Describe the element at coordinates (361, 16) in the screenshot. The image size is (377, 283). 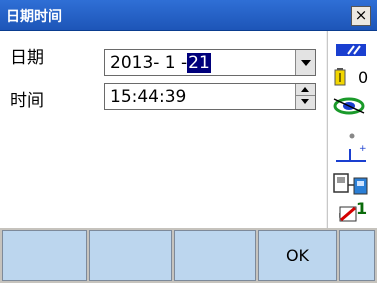
I see `close-button: ×` at that location.